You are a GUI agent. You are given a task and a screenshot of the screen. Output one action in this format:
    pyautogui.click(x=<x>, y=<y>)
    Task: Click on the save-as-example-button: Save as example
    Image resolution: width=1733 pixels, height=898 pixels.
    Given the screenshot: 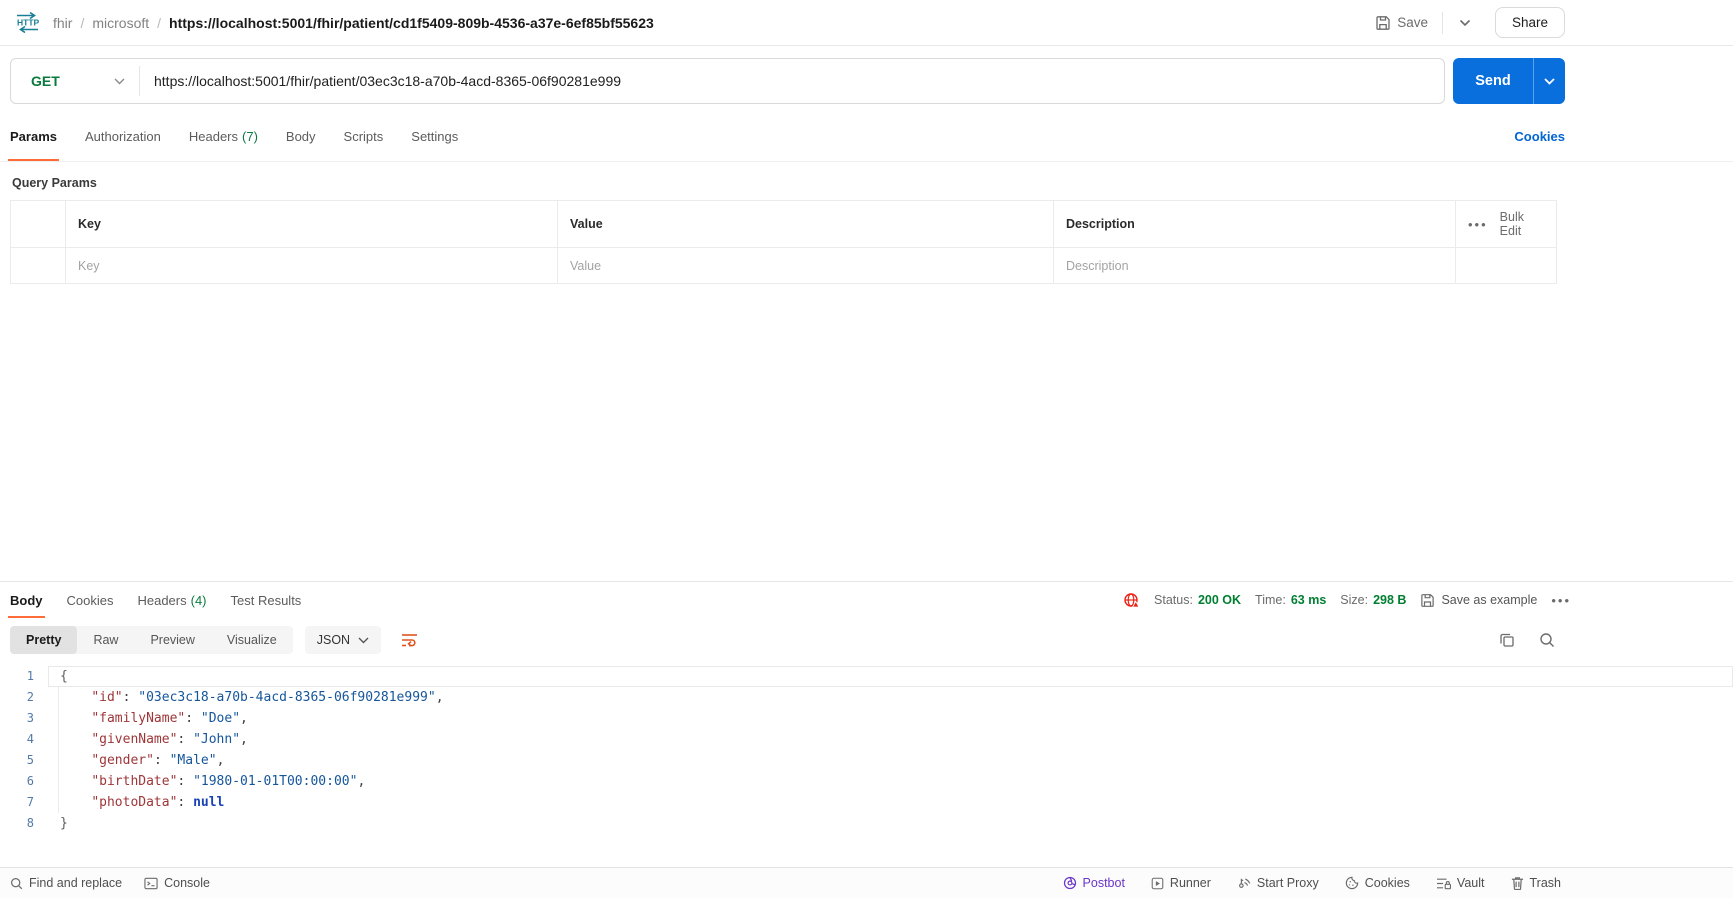 What is the action you would take?
    pyautogui.click(x=1478, y=600)
    